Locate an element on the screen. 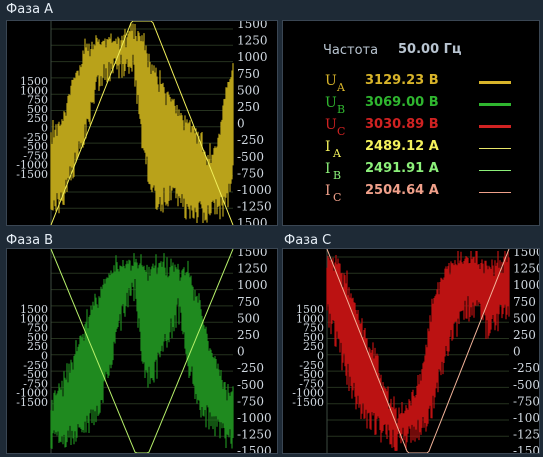  measurement-value: 3069.00 В is located at coordinates (402, 102).